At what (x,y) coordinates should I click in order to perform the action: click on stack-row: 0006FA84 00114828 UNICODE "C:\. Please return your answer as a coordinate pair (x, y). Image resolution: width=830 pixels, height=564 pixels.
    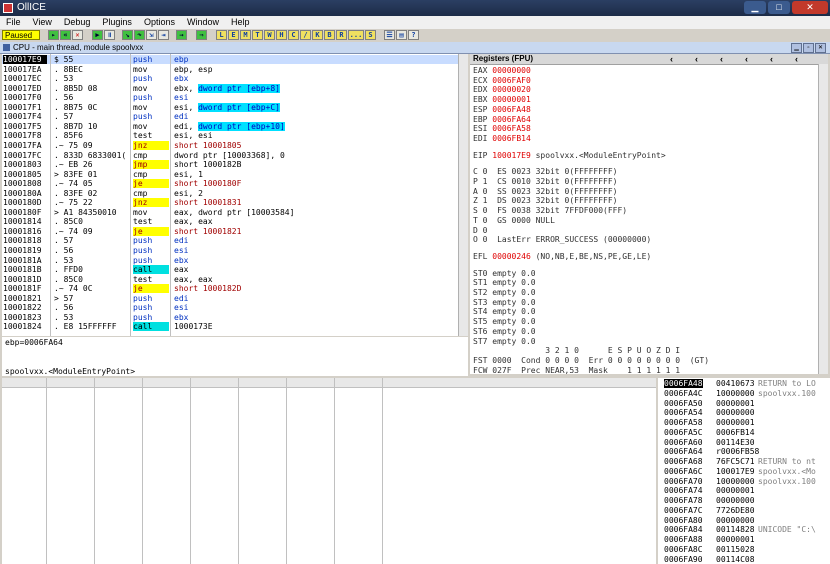
    Looking at the image, I should click on (744, 530).